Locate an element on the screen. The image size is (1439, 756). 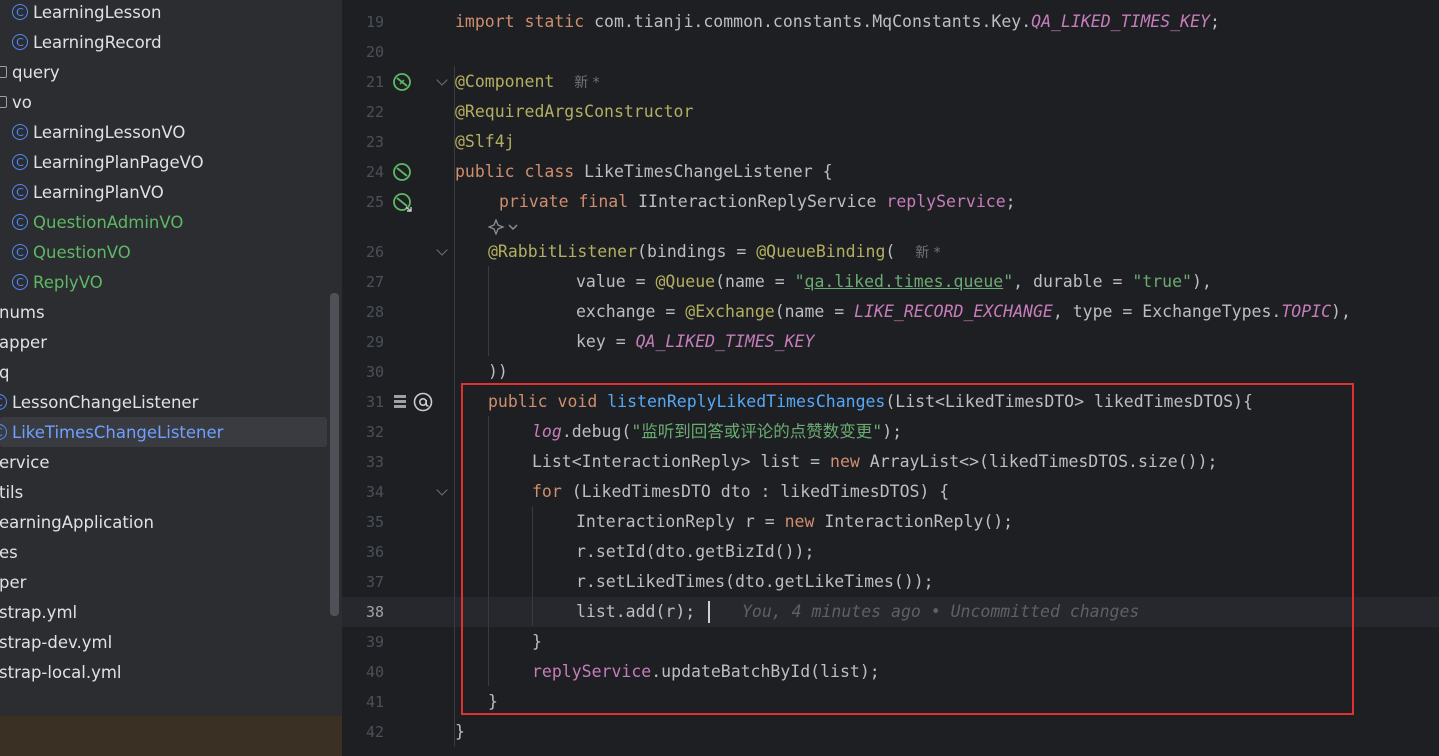
tree-item-label: LessonChangeListener is located at coordinates (105, 402).